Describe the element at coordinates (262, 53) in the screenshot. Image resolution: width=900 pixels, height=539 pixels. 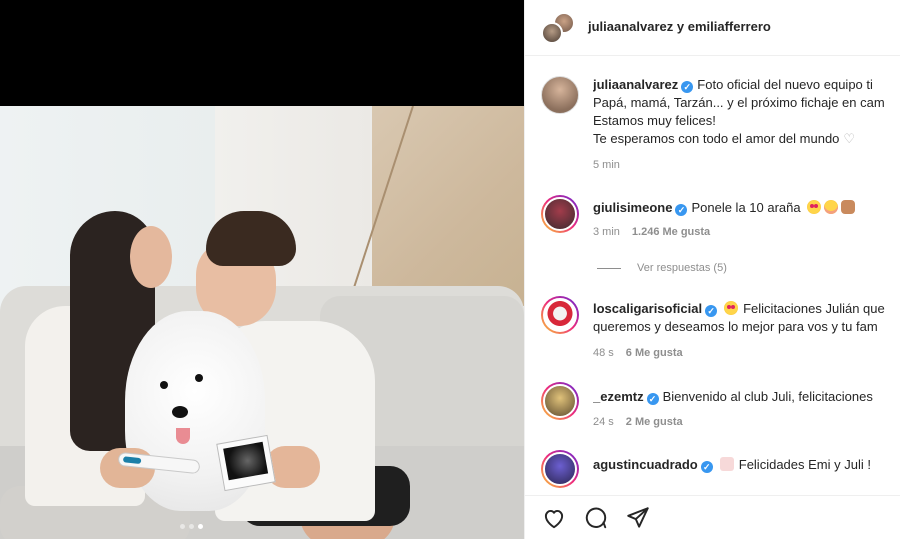
I see `media-letterbox` at that location.